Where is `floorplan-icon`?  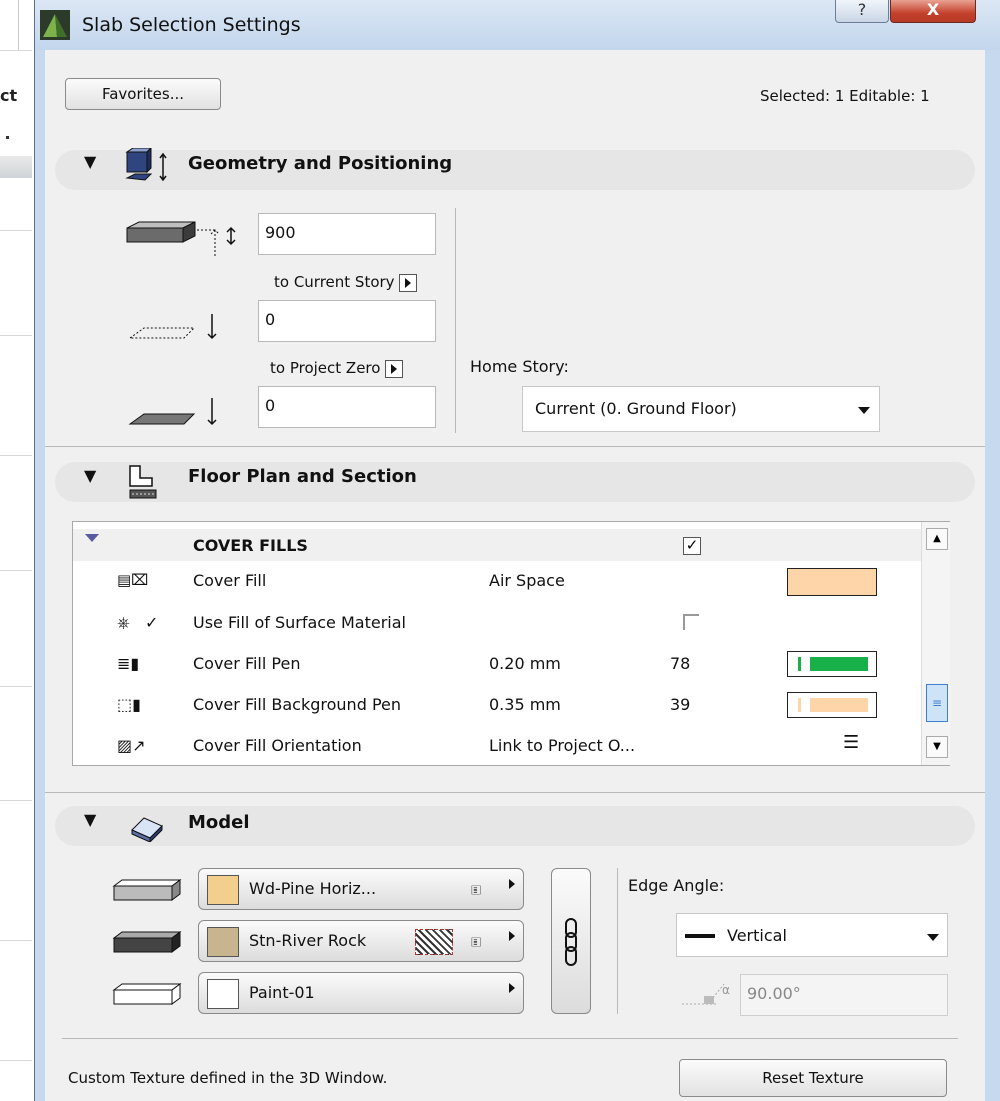 floorplan-icon is located at coordinates (143, 482).